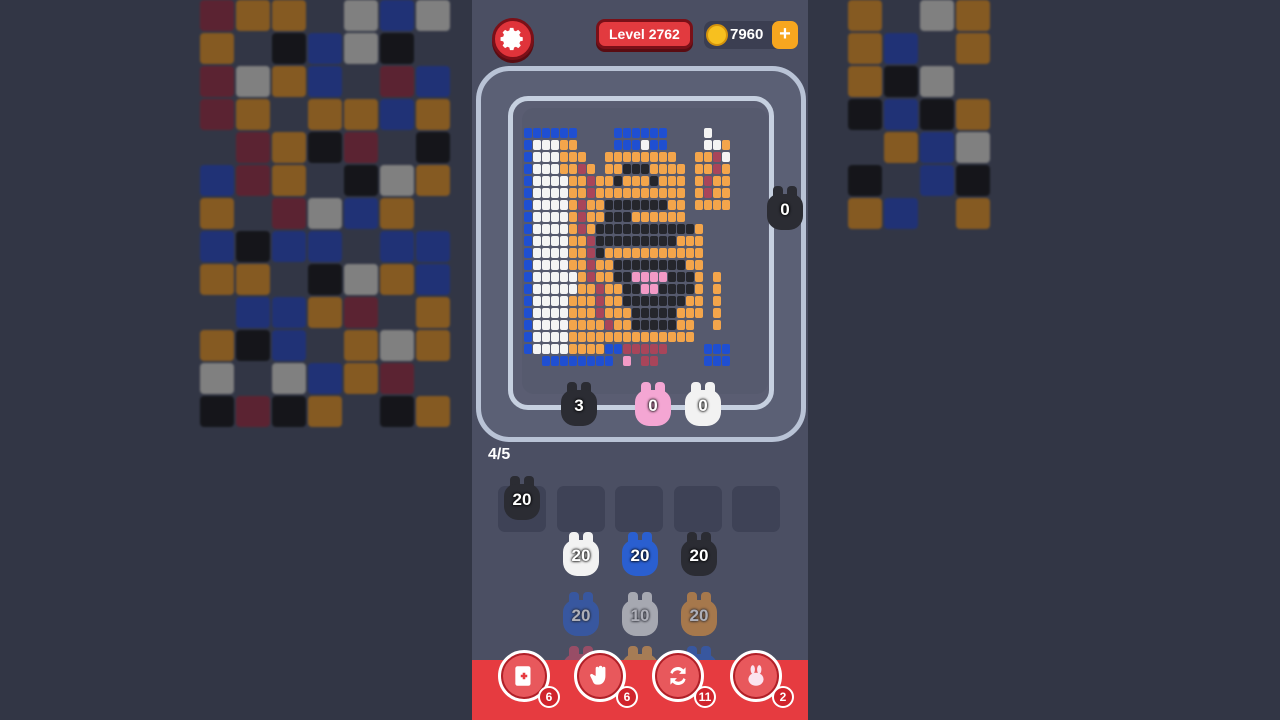 This screenshot has height=720, width=1280. I want to click on hand-icon, so click(598, 675).